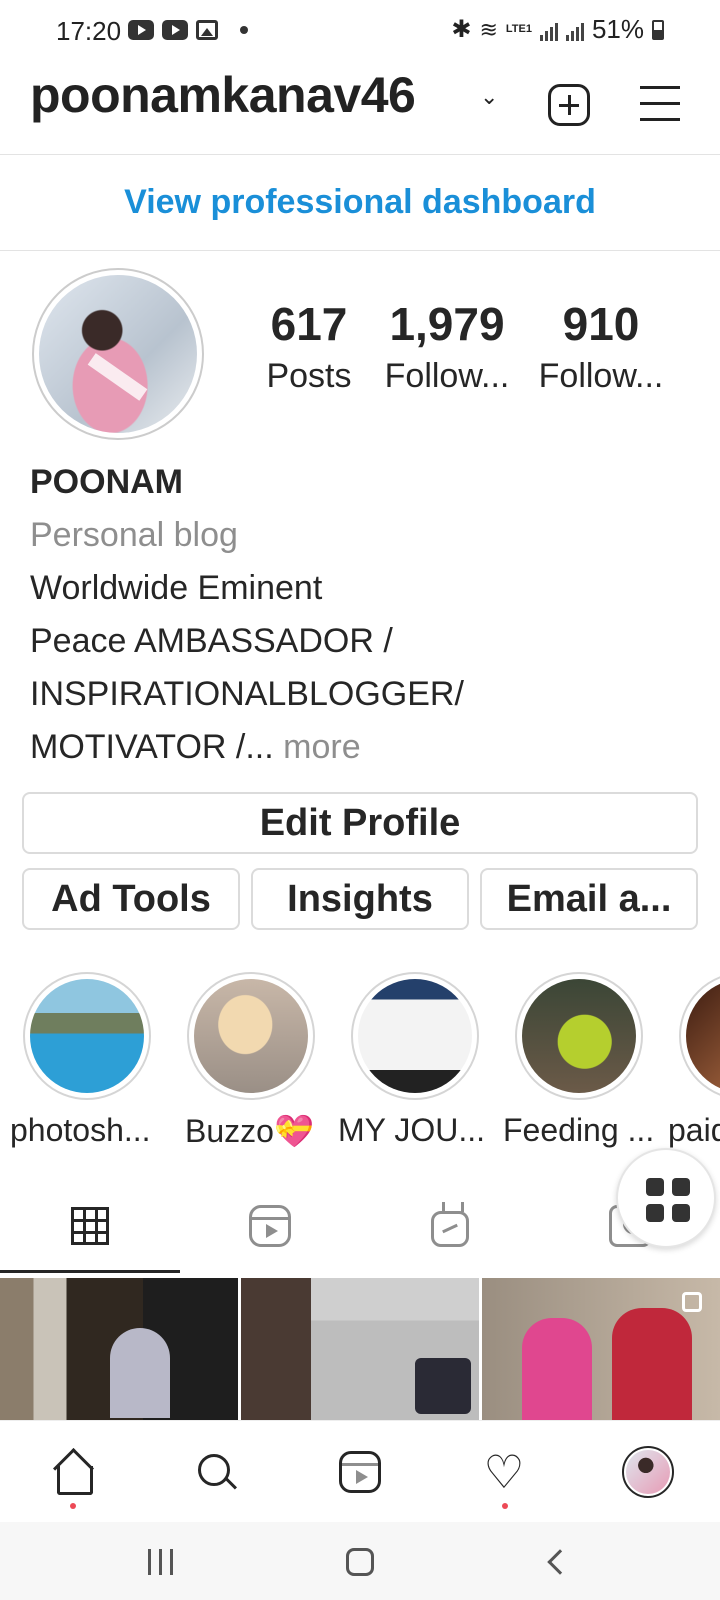 The image size is (720, 1600). I want to click on following-count: 910, so click(601, 324).